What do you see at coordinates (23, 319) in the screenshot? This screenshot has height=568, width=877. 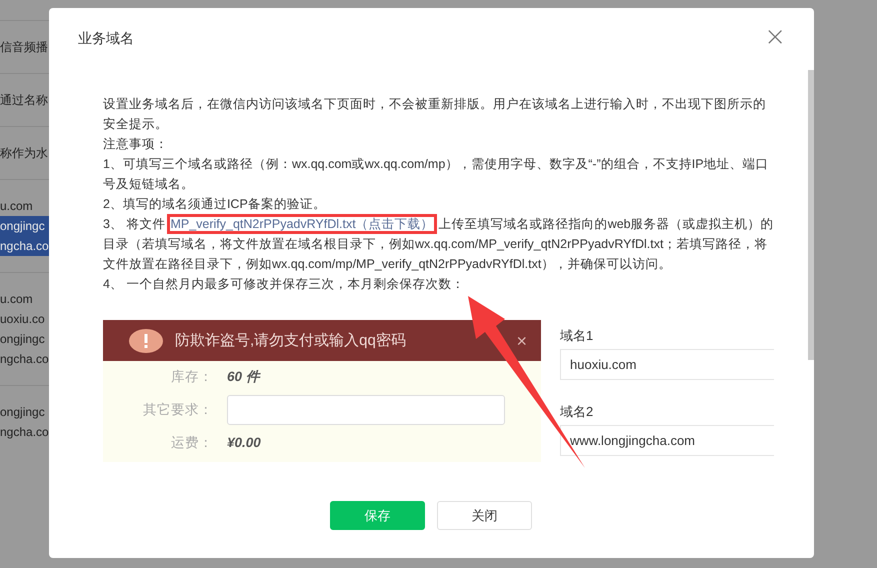 I see `page-text: uoxiu.co` at bounding box center [23, 319].